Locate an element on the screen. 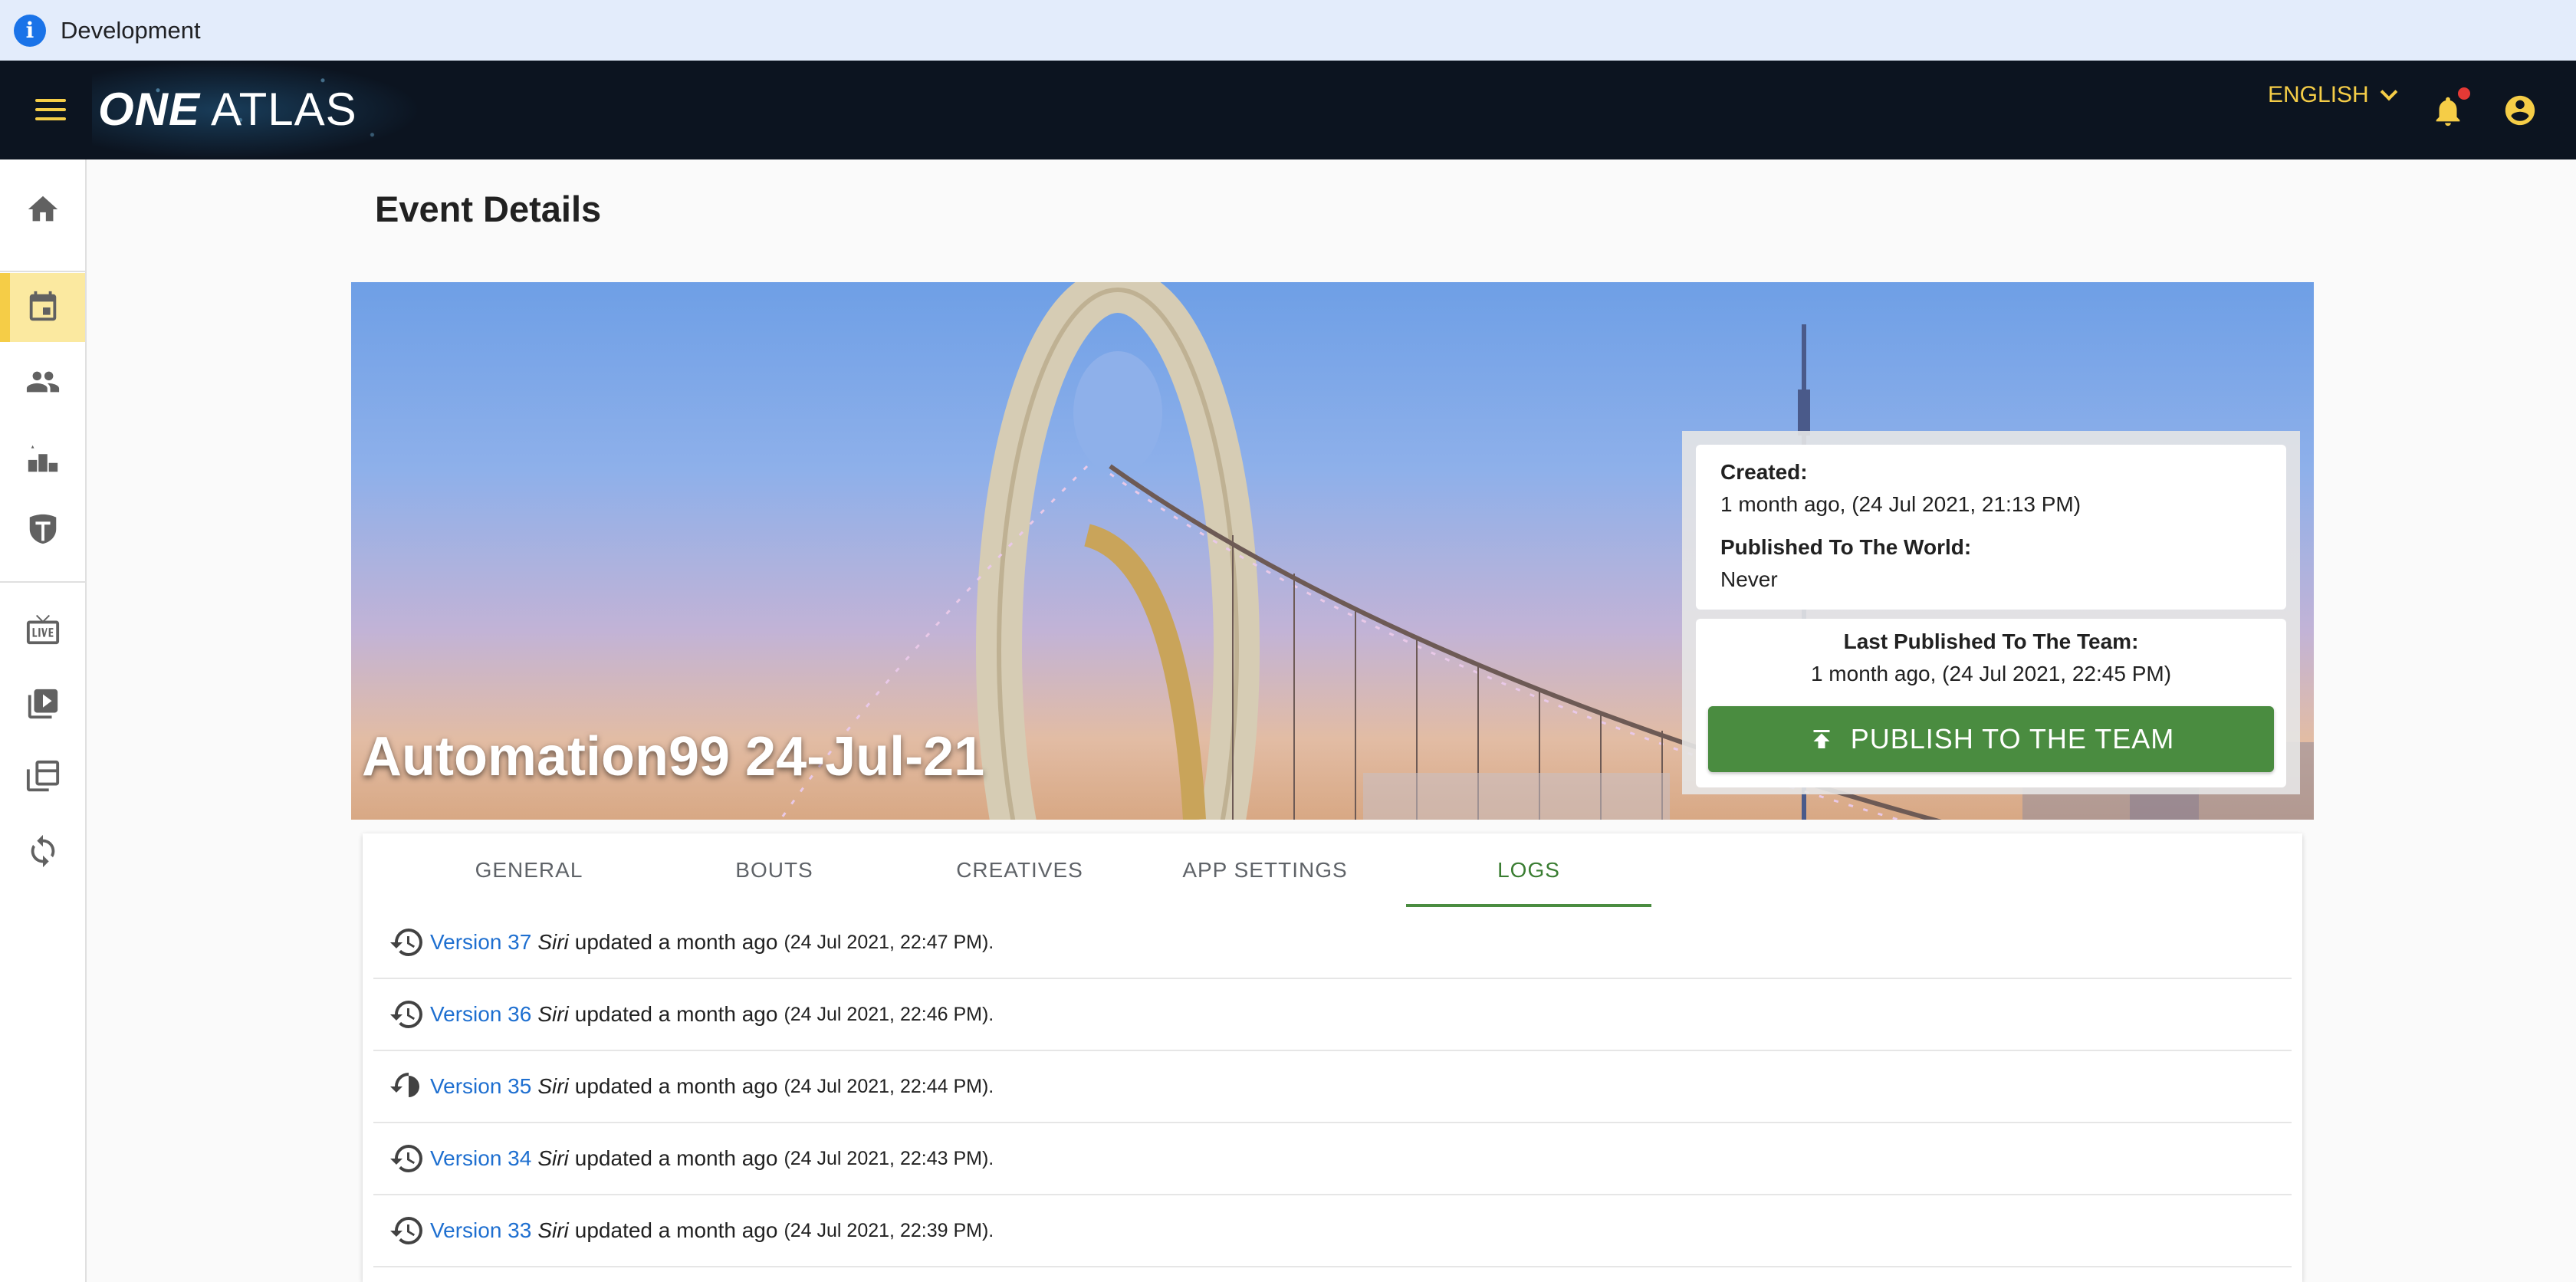 This screenshot has width=2576, height=1282. page-title: Event Details is located at coordinates (488, 209).